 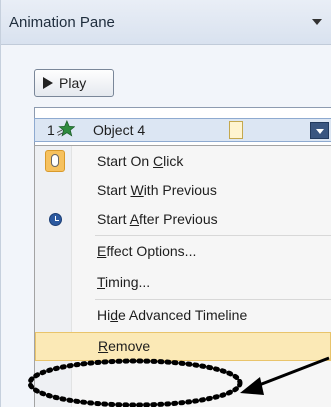 I want to click on mouse-click-icon, so click(x=55, y=161).